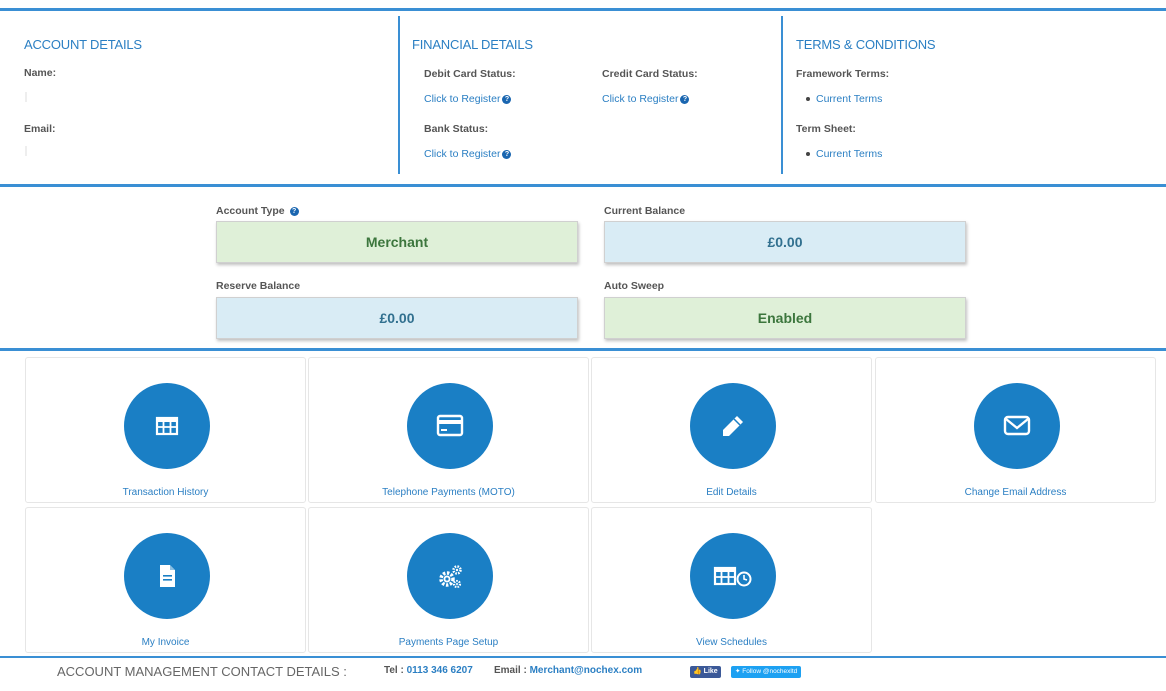 This screenshot has width=1166, height=691. I want to click on top-border, so click(583, 9).